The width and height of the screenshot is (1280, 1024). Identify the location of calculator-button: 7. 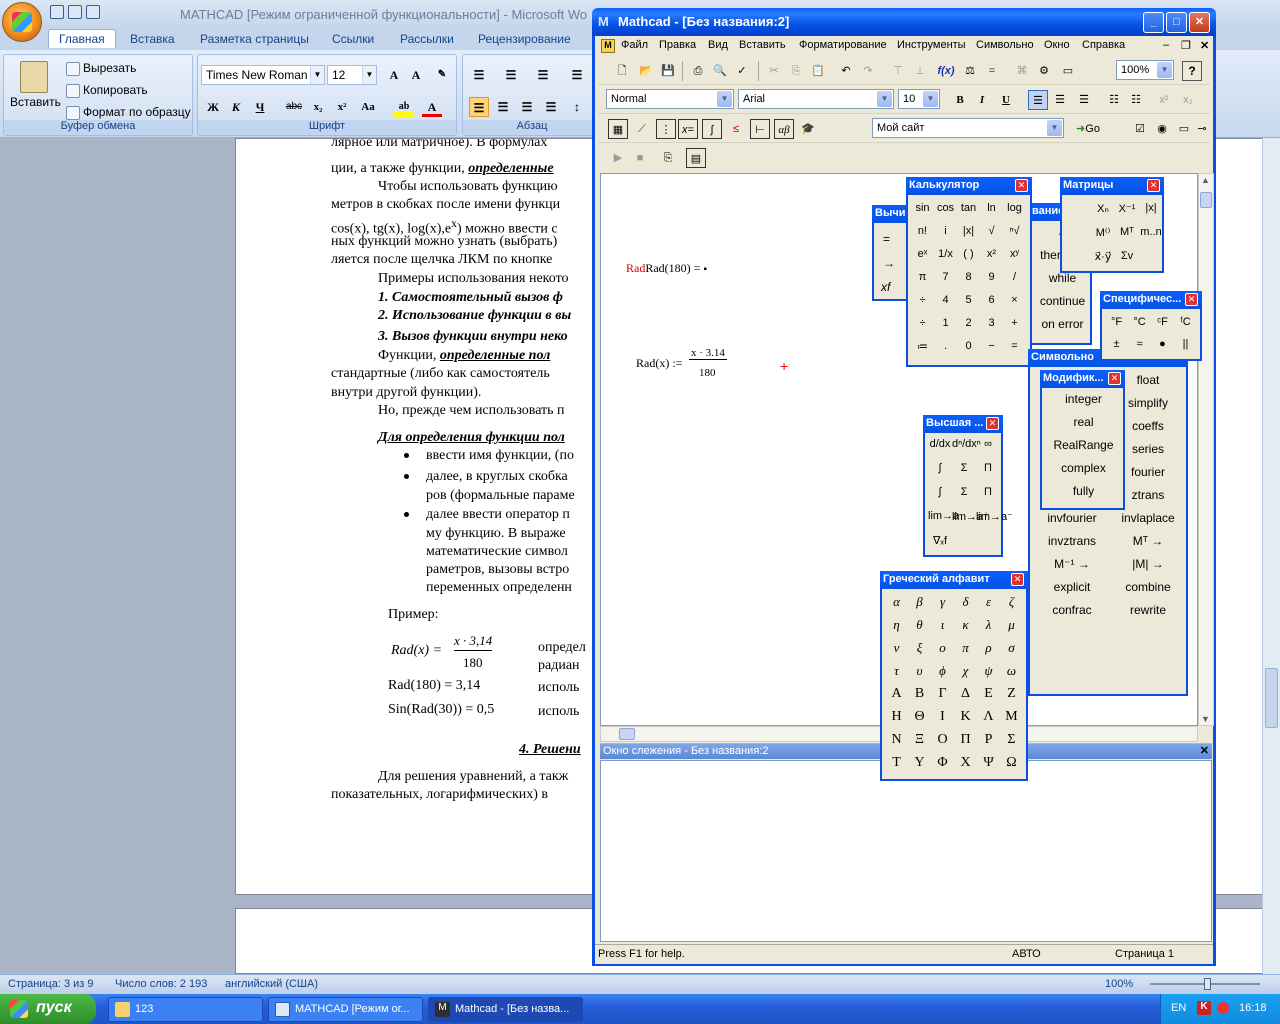
(945, 277).